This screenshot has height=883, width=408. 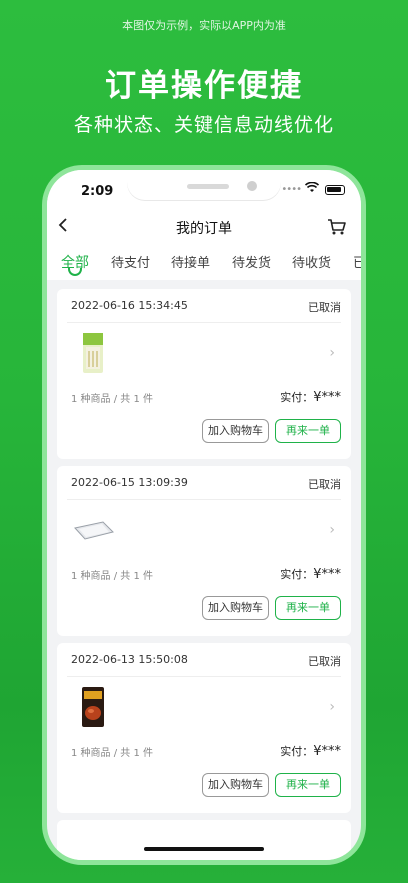 I want to click on order-tabs: 全部 待支付 待接单 待发货 待收货 已, so click(x=204, y=262).